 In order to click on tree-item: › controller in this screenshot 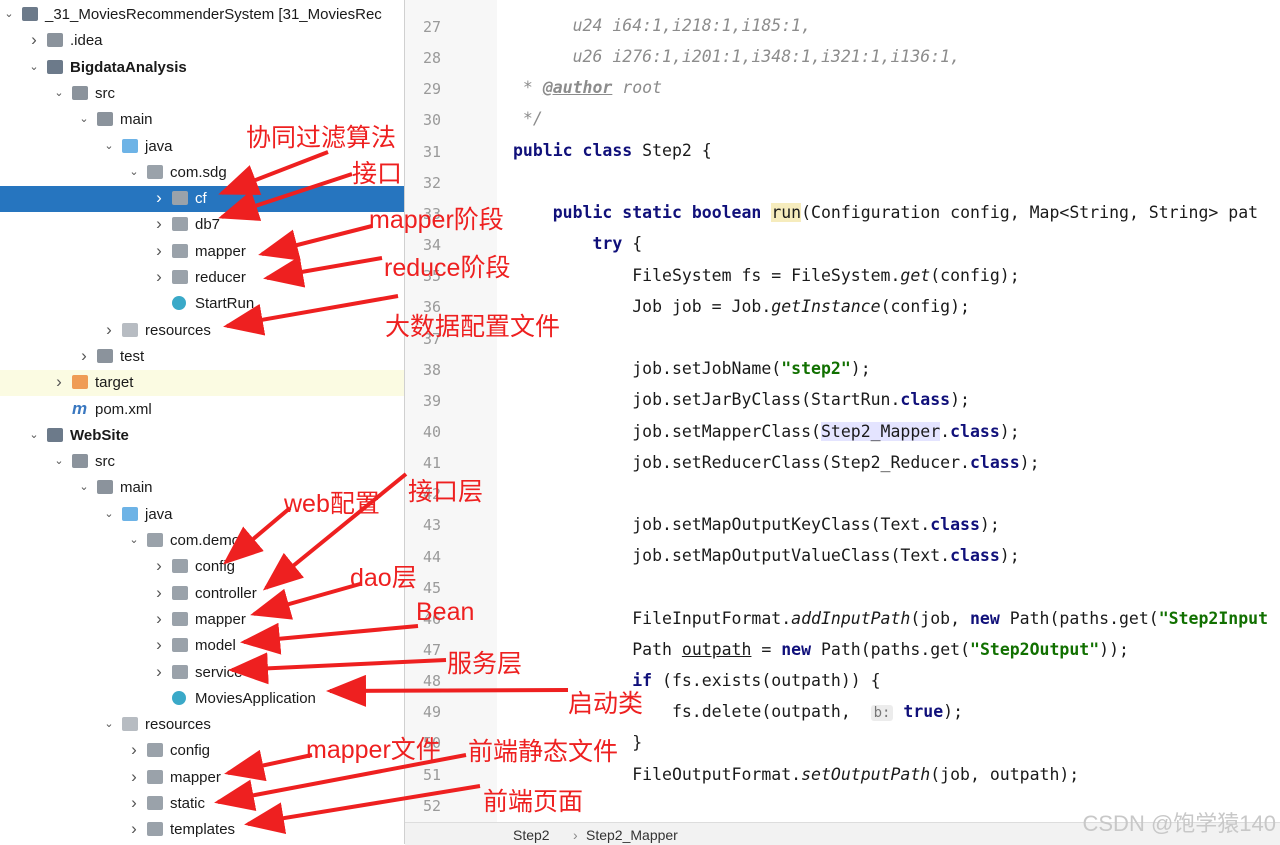, I will do `click(202, 594)`.